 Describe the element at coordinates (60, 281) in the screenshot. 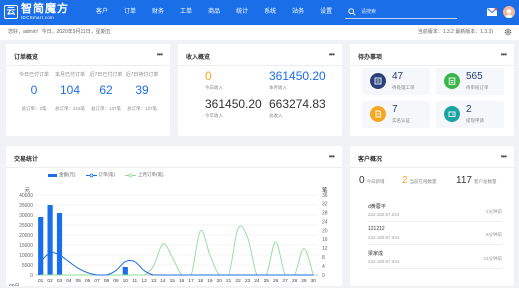

I see `x-tick-label: 03` at that location.